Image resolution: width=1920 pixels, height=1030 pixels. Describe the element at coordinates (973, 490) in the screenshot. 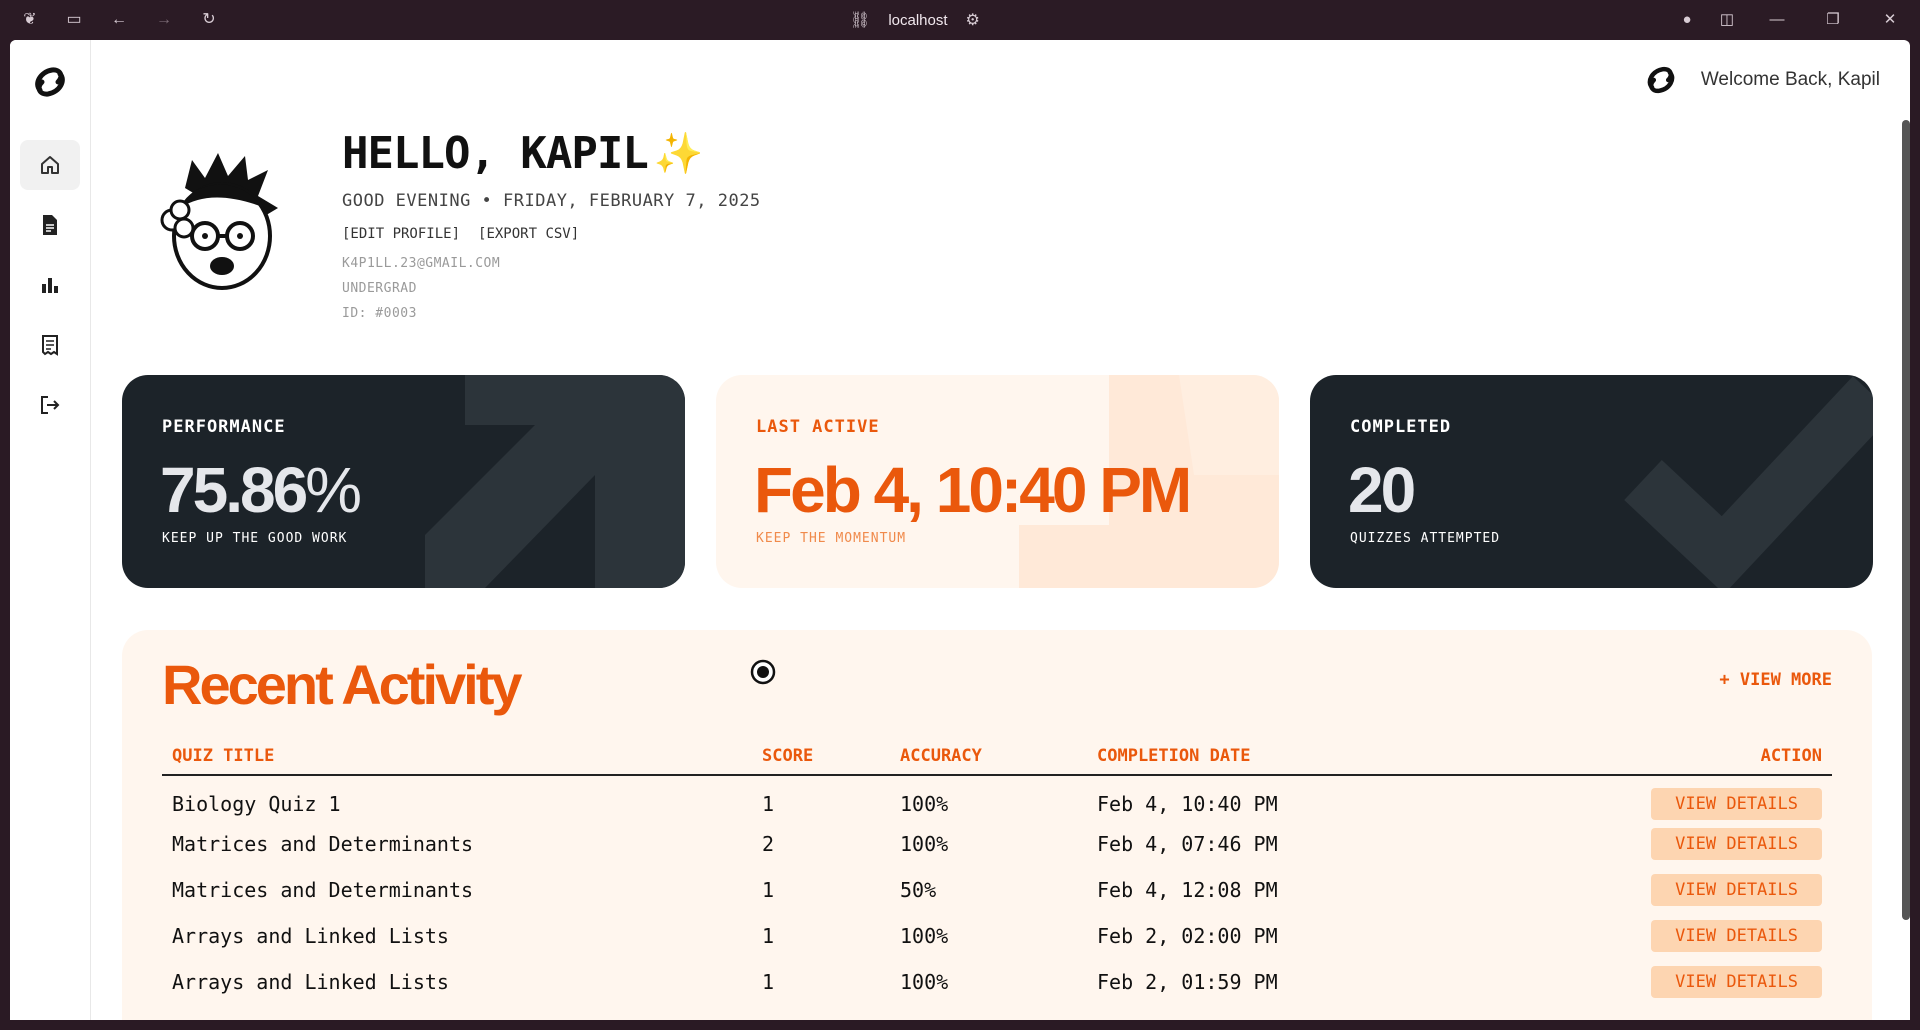

I see `last-active-value: Feb 4, 10:40 PM` at that location.